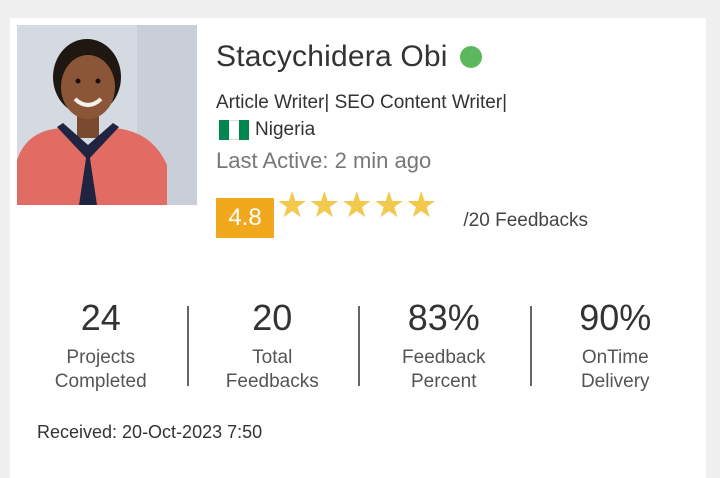  What do you see at coordinates (615, 370) in the screenshot?
I see `stat-label: OnTime Delivery` at bounding box center [615, 370].